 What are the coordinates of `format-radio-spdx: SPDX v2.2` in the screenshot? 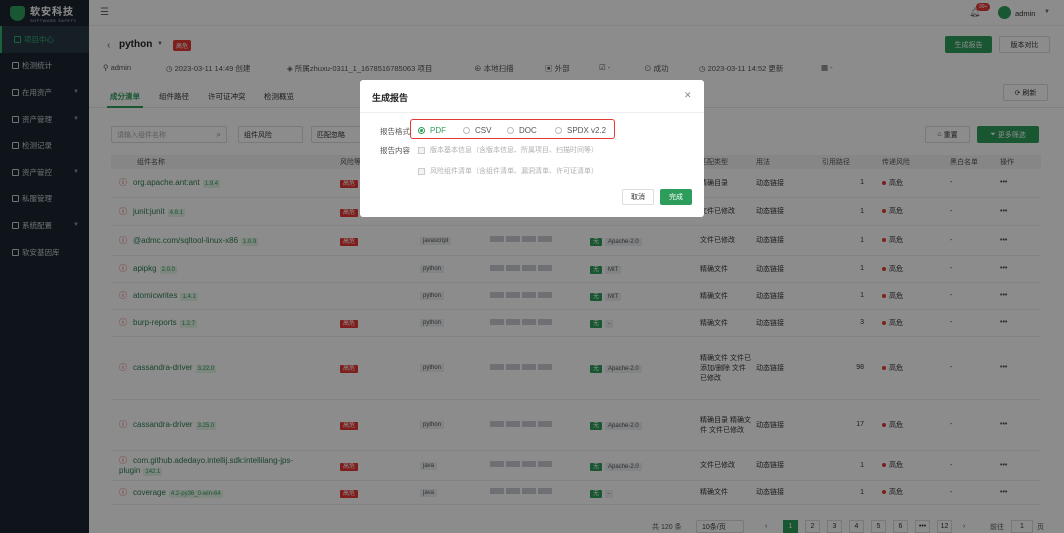 It's located at (580, 130).